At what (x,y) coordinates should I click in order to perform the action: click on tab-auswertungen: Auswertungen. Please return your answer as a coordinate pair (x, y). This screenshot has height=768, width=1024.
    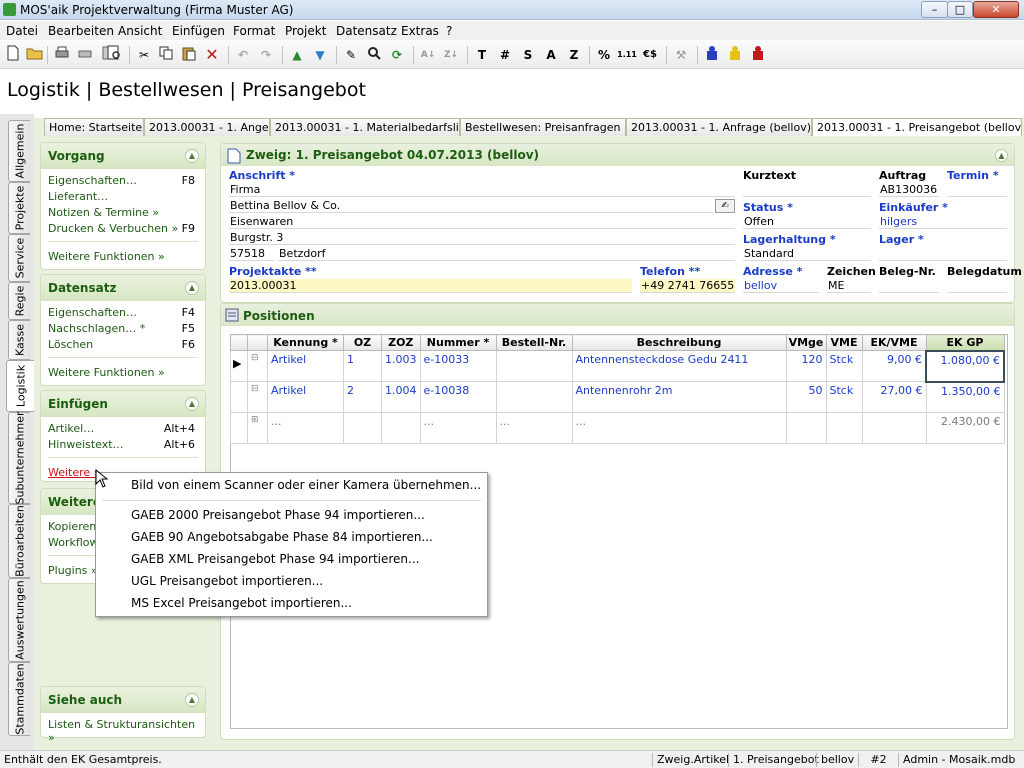
    Looking at the image, I should click on (19, 620).